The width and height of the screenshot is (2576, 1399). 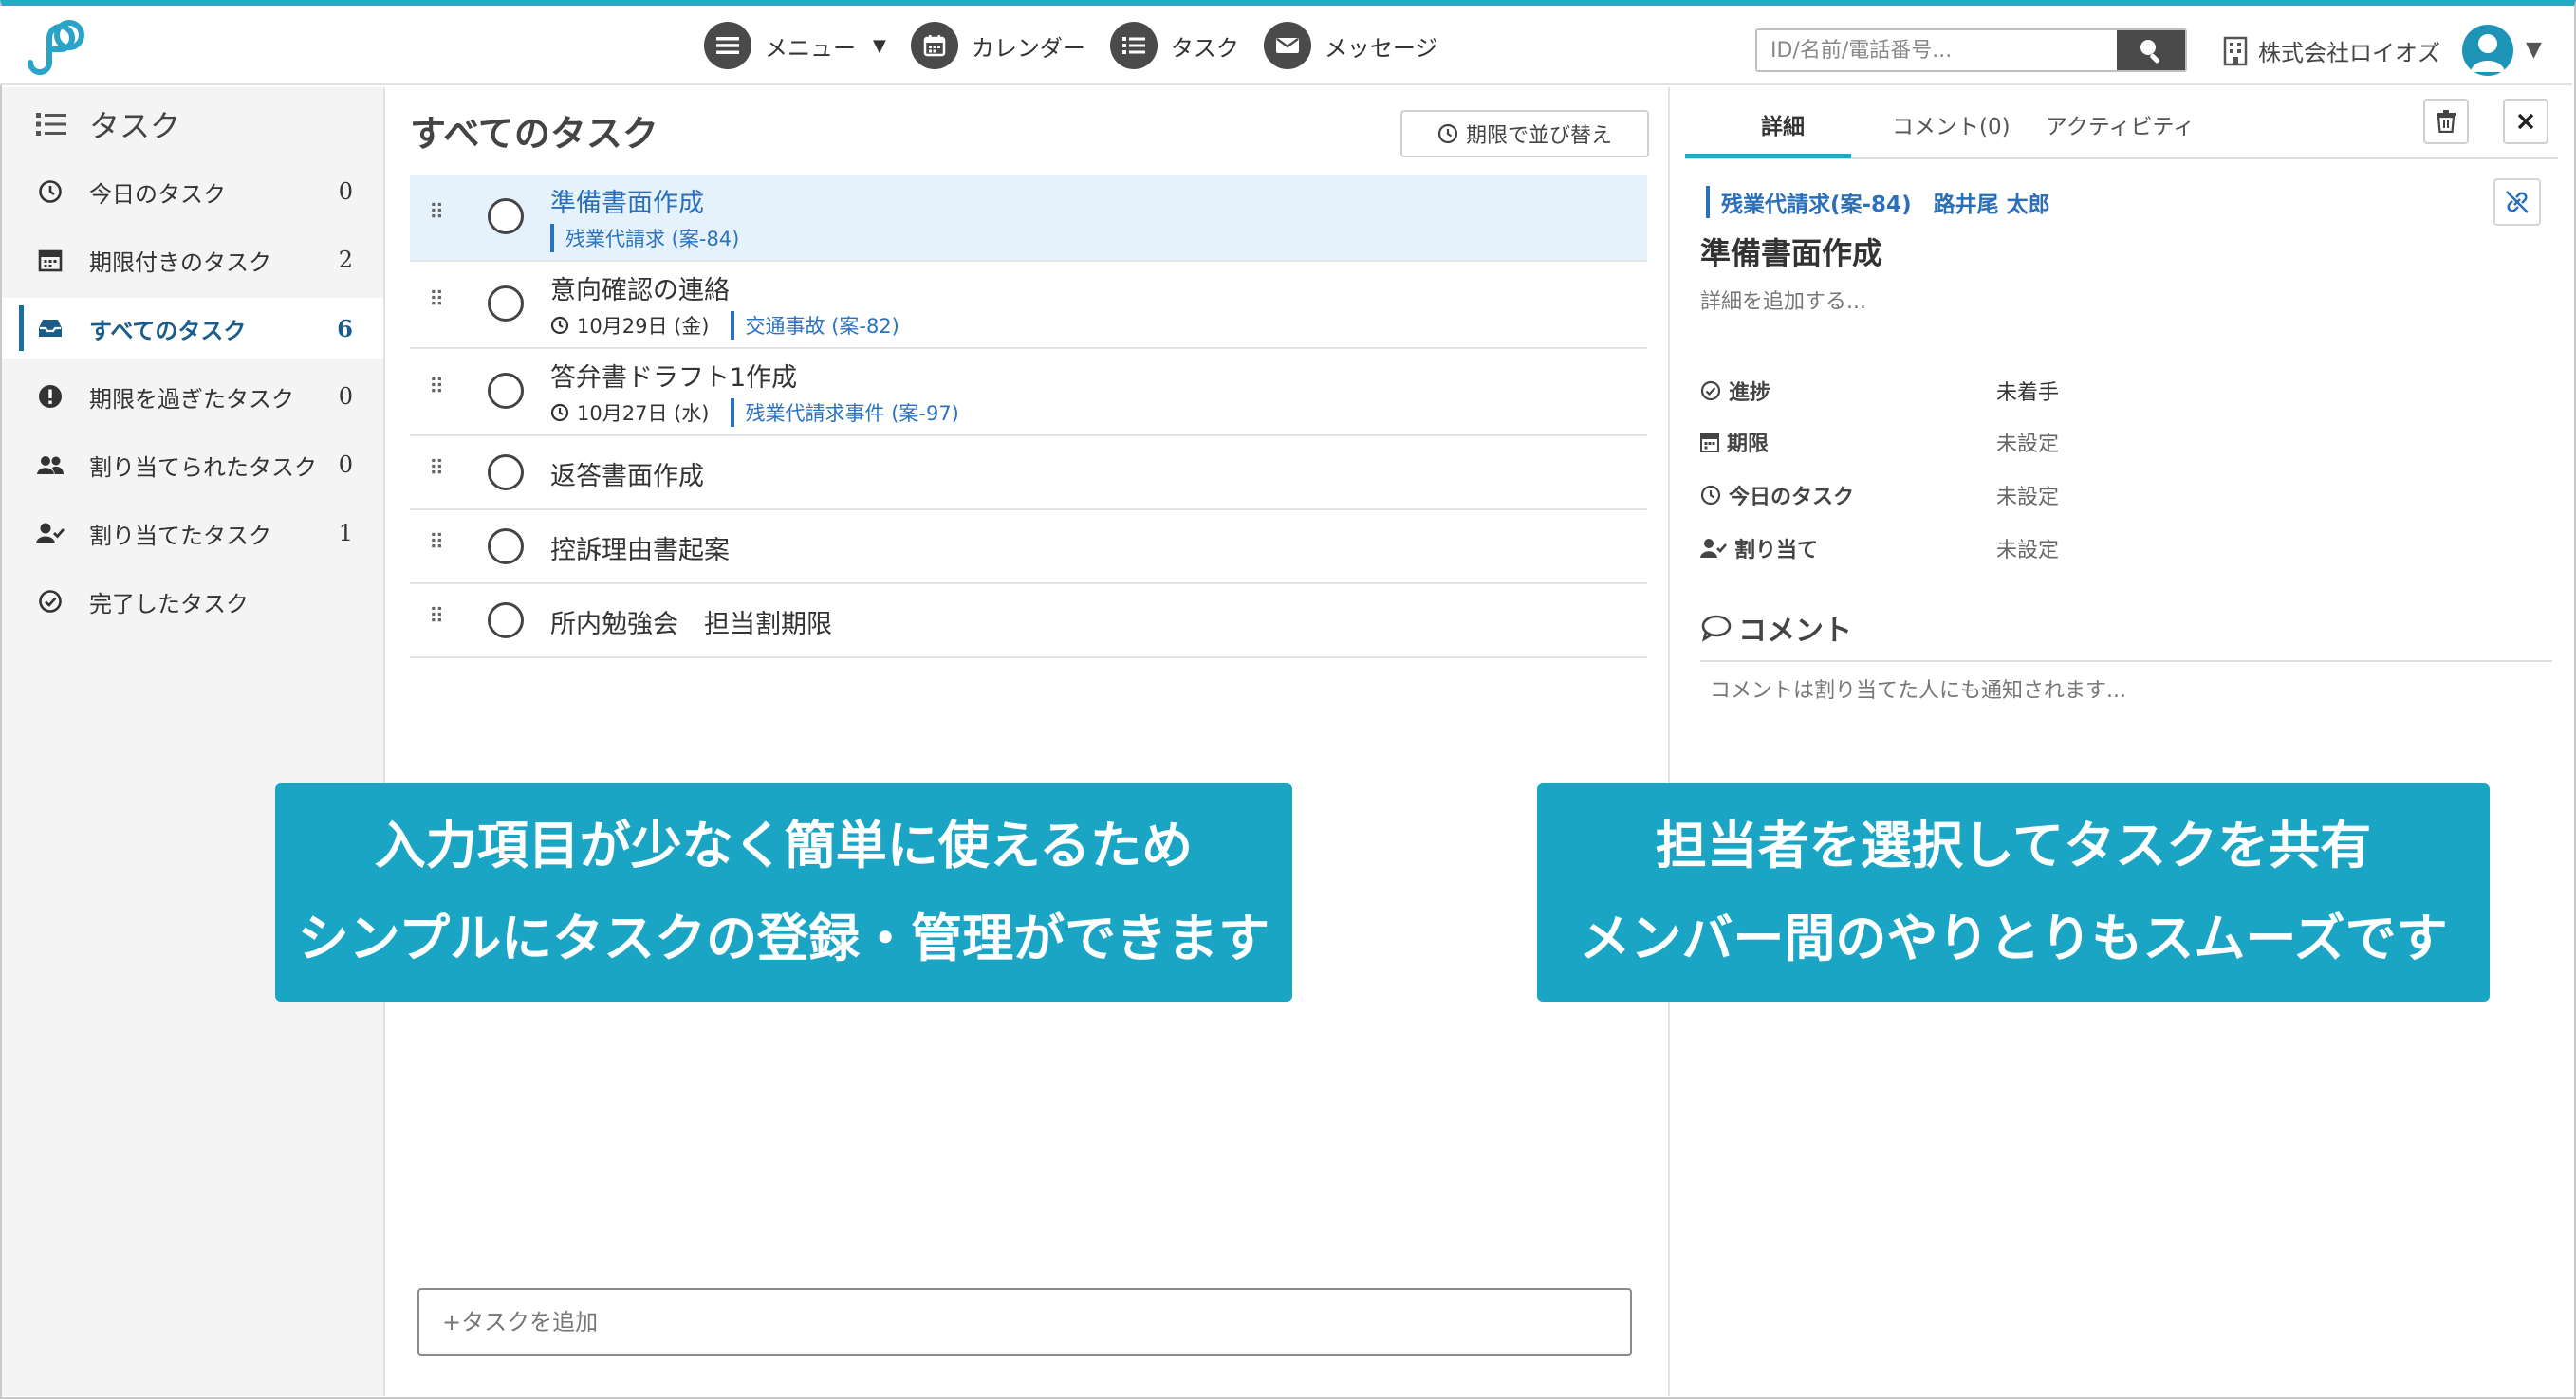 What do you see at coordinates (643, 326) in the screenshot?
I see `task-due-label: 10月29日 (金)` at bounding box center [643, 326].